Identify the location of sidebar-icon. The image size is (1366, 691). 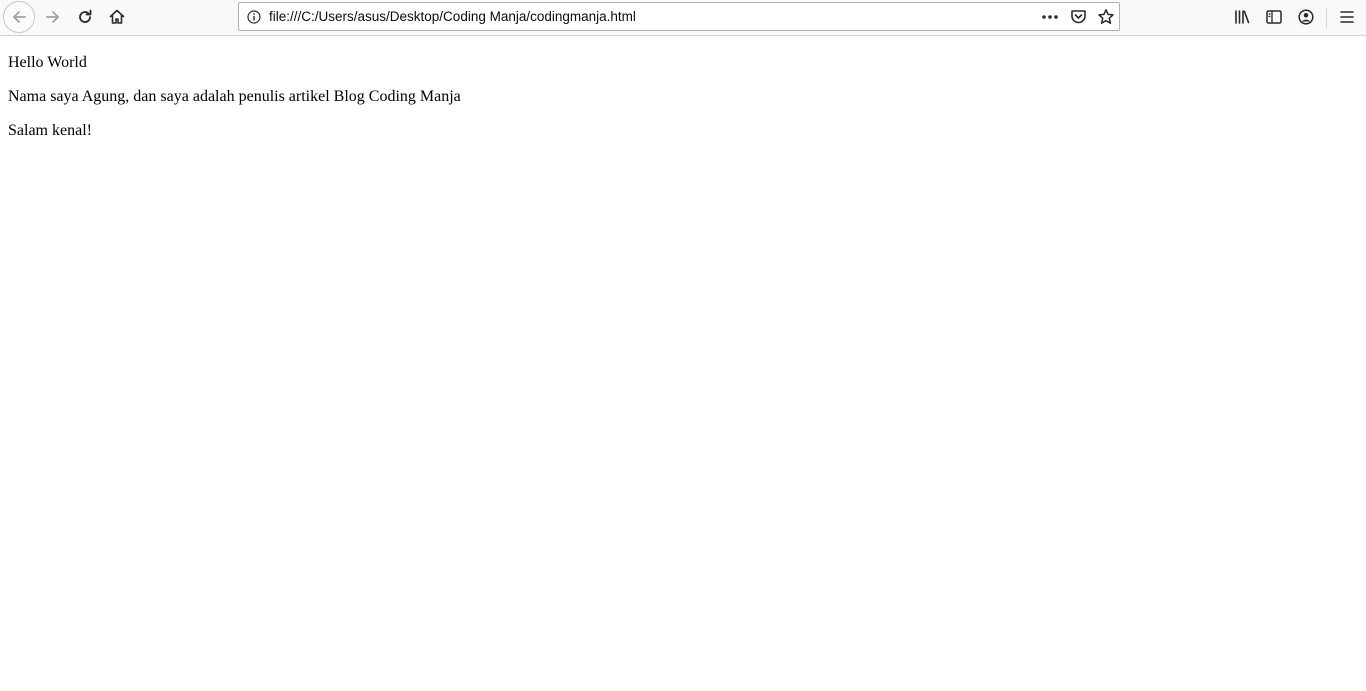
(1274, 17).